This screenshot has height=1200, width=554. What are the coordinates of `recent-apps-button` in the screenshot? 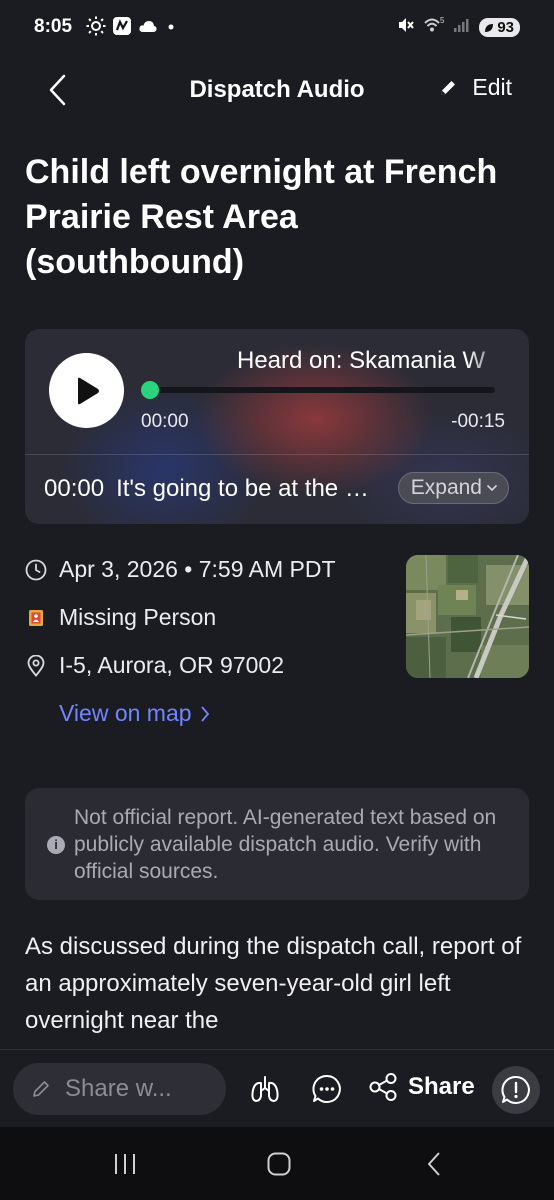 It's located at (125, 1164).